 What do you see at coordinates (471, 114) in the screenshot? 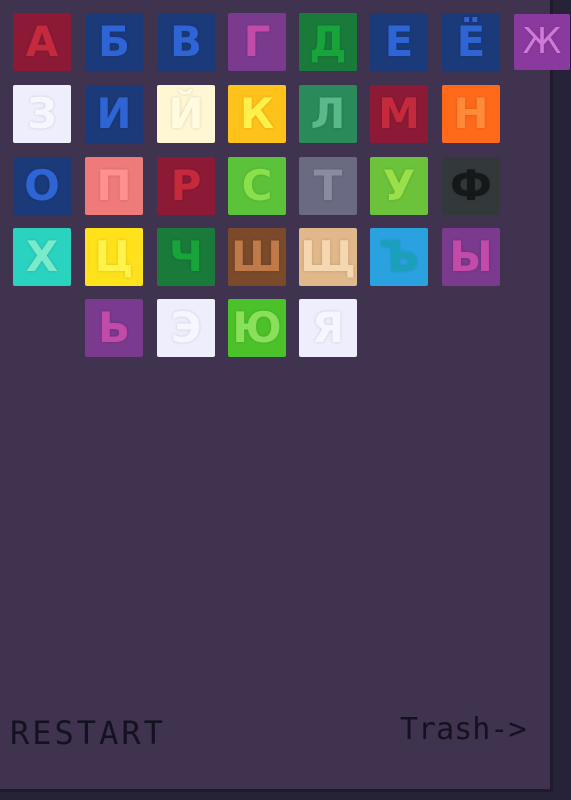
I see `tile-letter-14: Н` at bounding box center [471, 114].